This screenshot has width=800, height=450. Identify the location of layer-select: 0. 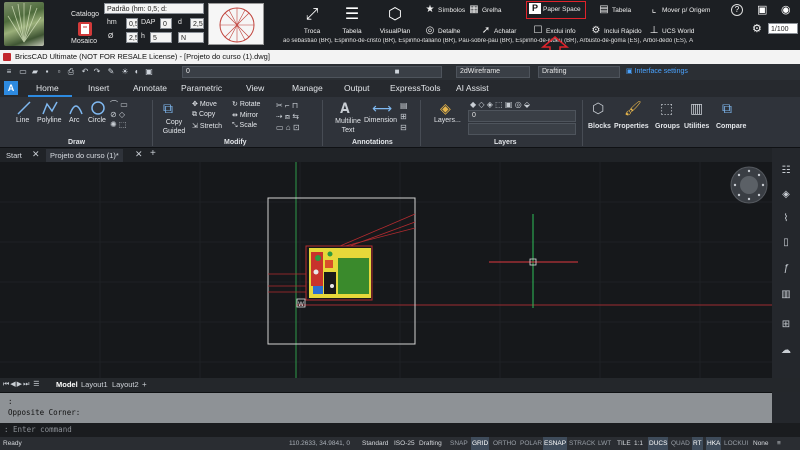
(312, 72).